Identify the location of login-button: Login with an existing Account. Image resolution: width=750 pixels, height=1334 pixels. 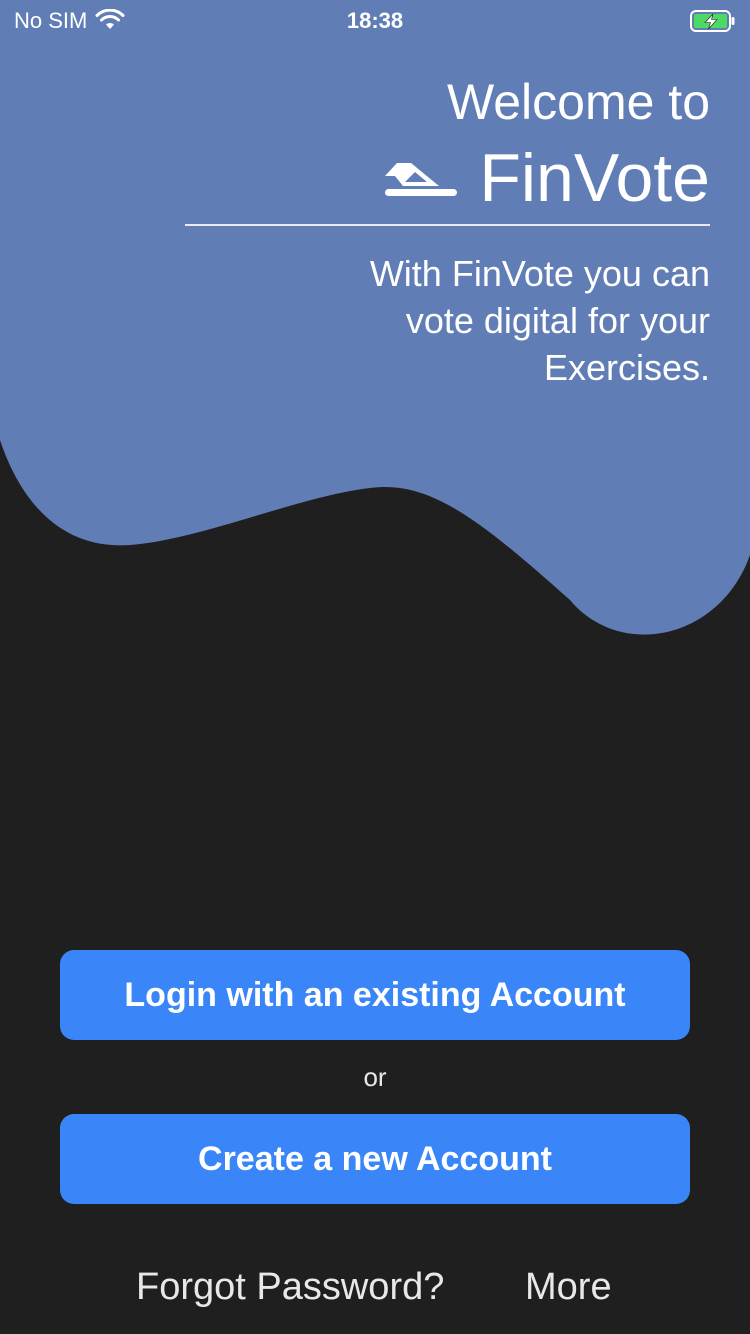
(375, 995).